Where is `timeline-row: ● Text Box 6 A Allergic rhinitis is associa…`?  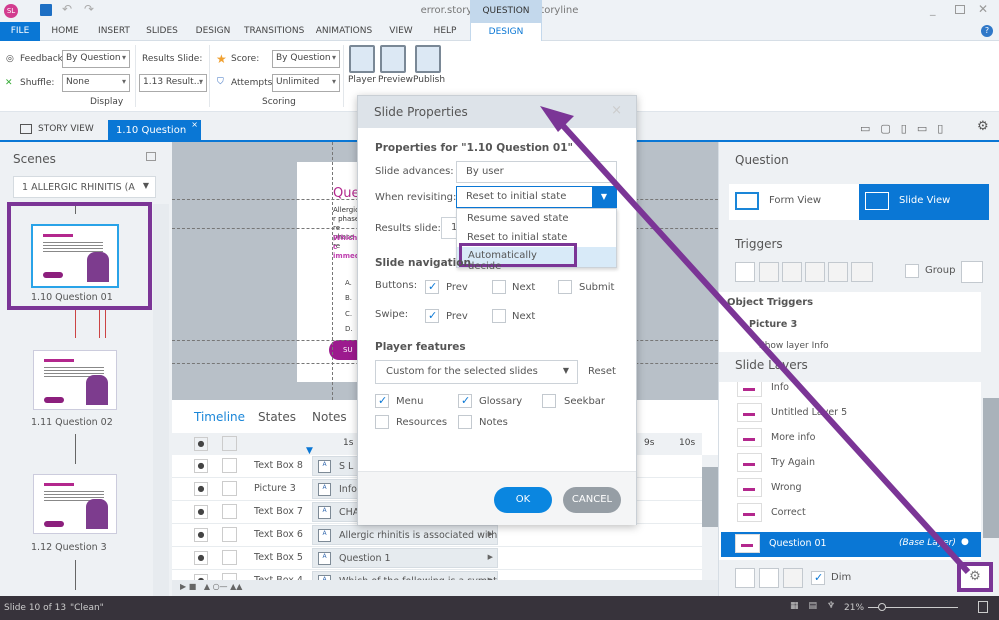
timeline-row: ● Text Box 6 A Allergic rhinitis is associa… is located at coordinates (437, 535).